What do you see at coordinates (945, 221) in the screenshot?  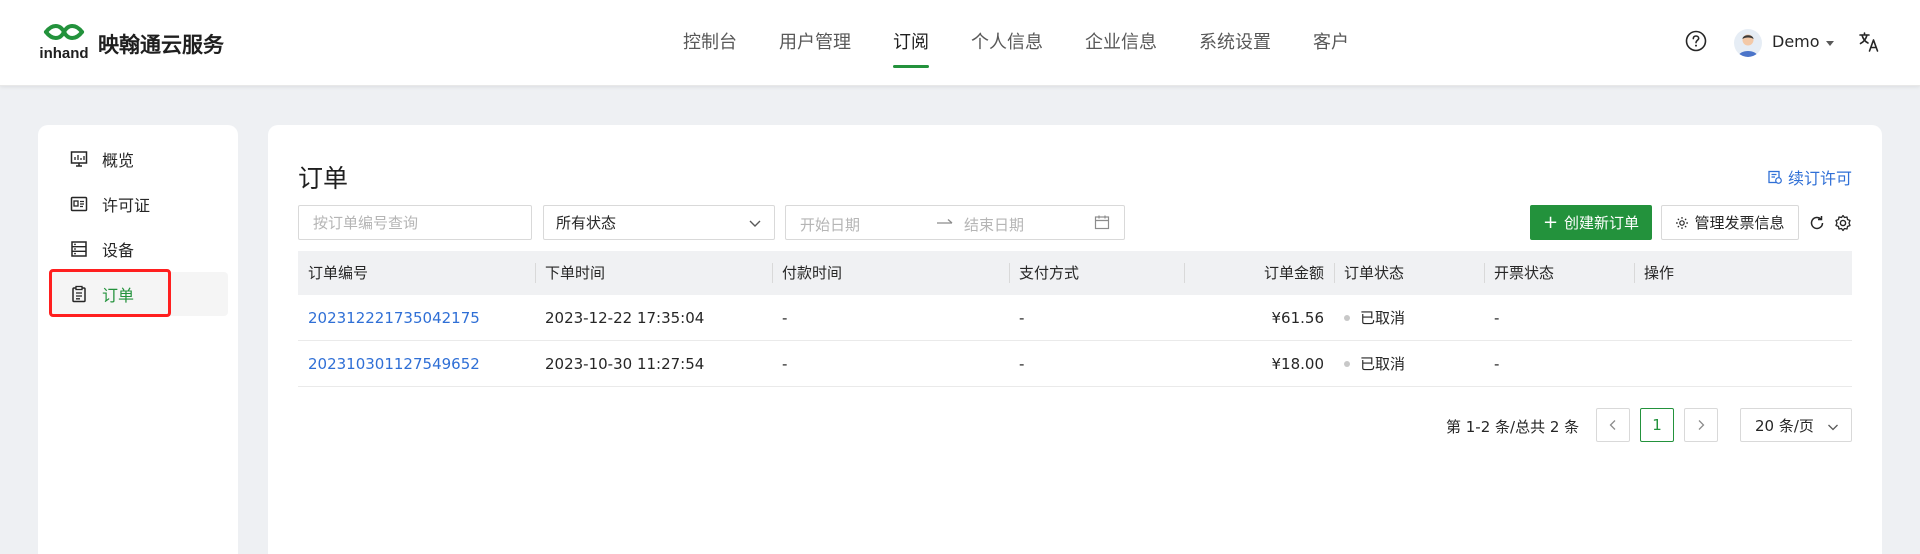 I see `arrow-right-icon` at bounding box center [945, 221].